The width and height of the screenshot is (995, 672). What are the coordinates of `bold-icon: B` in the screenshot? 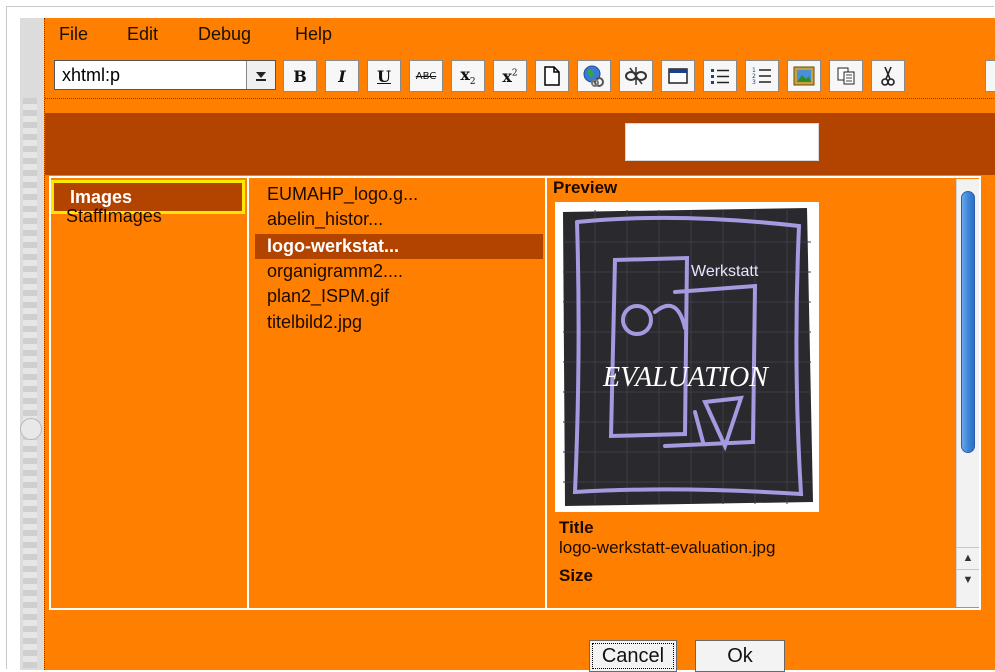 It's located at (300, 76).